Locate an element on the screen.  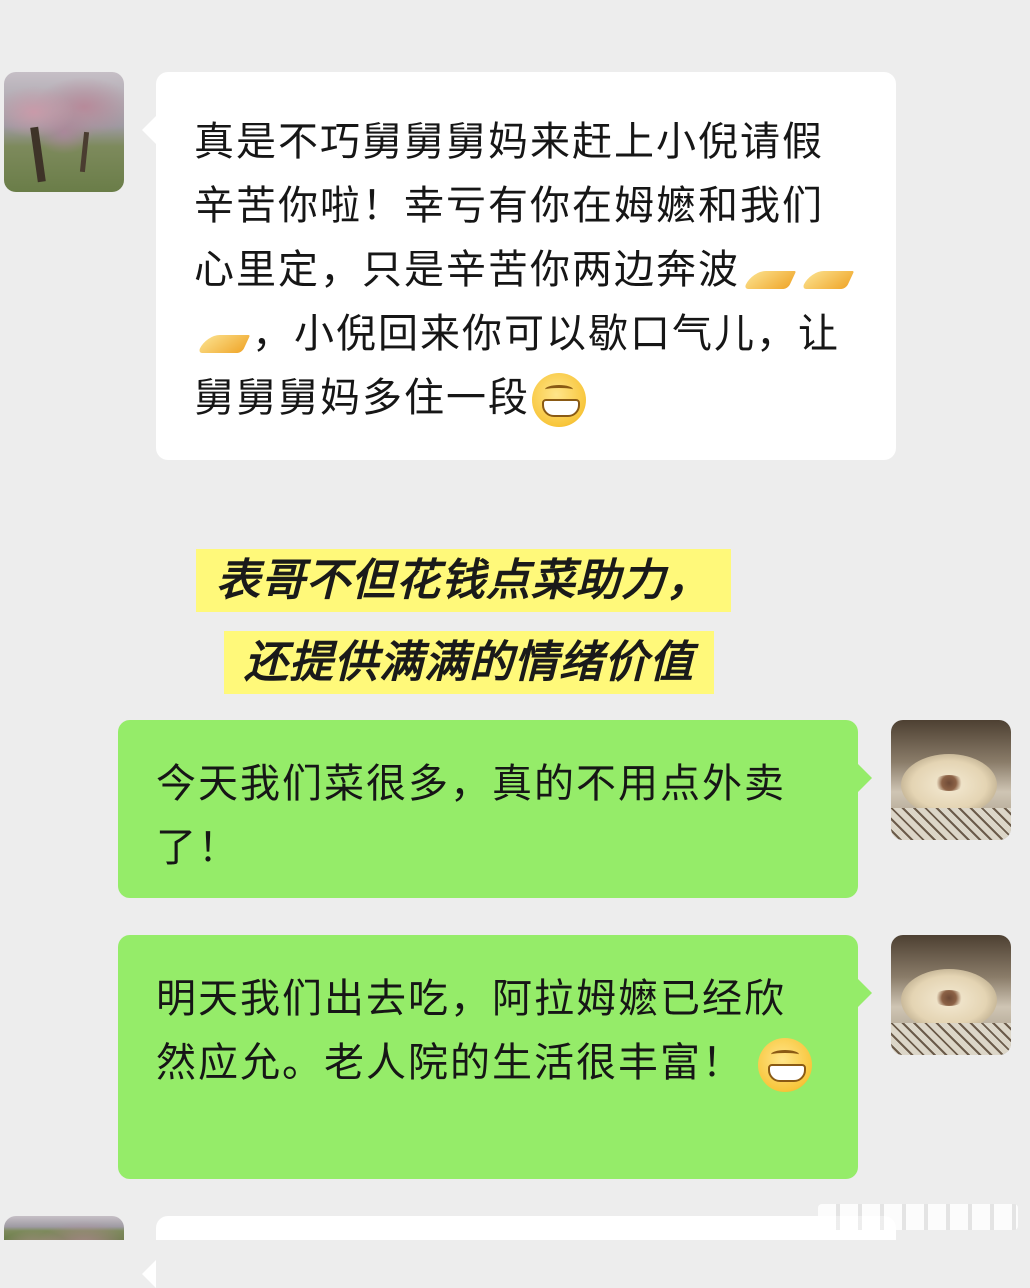
message-text: 明天我们出去吃，阿拉姆嬷已经欣然应允。老人院的生活很丰富！ is located at coordinates (471, 1031).